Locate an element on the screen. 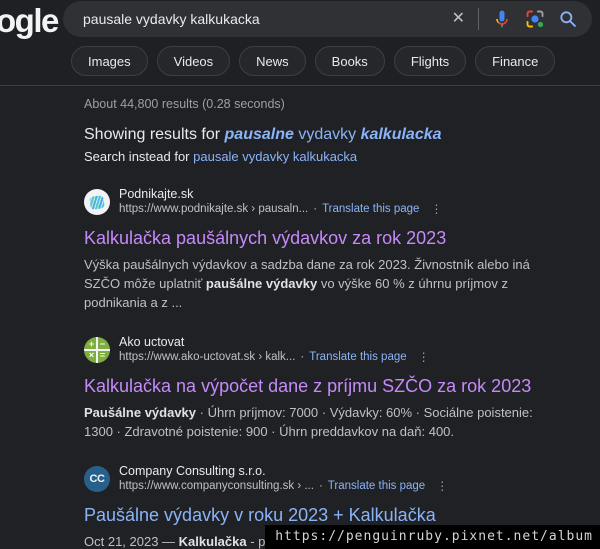  watermark-url: https://penguinruby.pixnet.net/album is located at coordinates (432, 537).